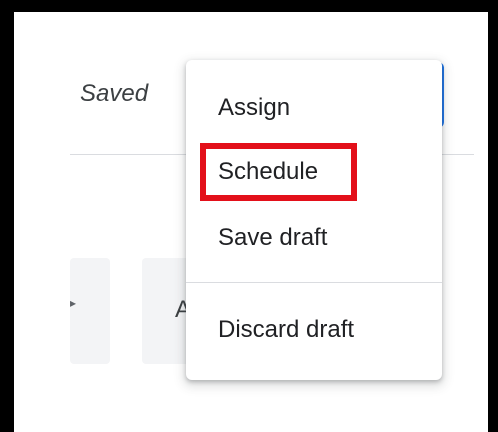 The height and width of the screenshot is (432, 498). What do you see at coordinates (314, 282) in the screenshot?
I see `menu-divider` at bounding box center [314, 282].